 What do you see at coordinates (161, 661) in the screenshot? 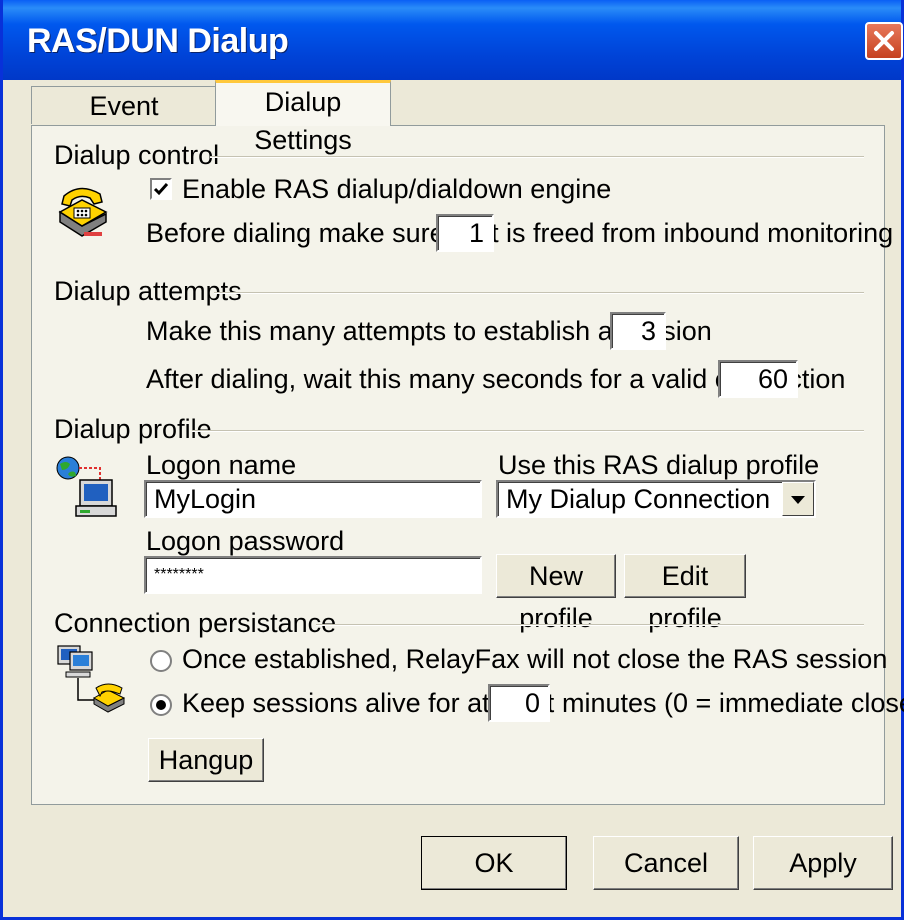
I see `radio-once-established` at bounding box center [161, 661].